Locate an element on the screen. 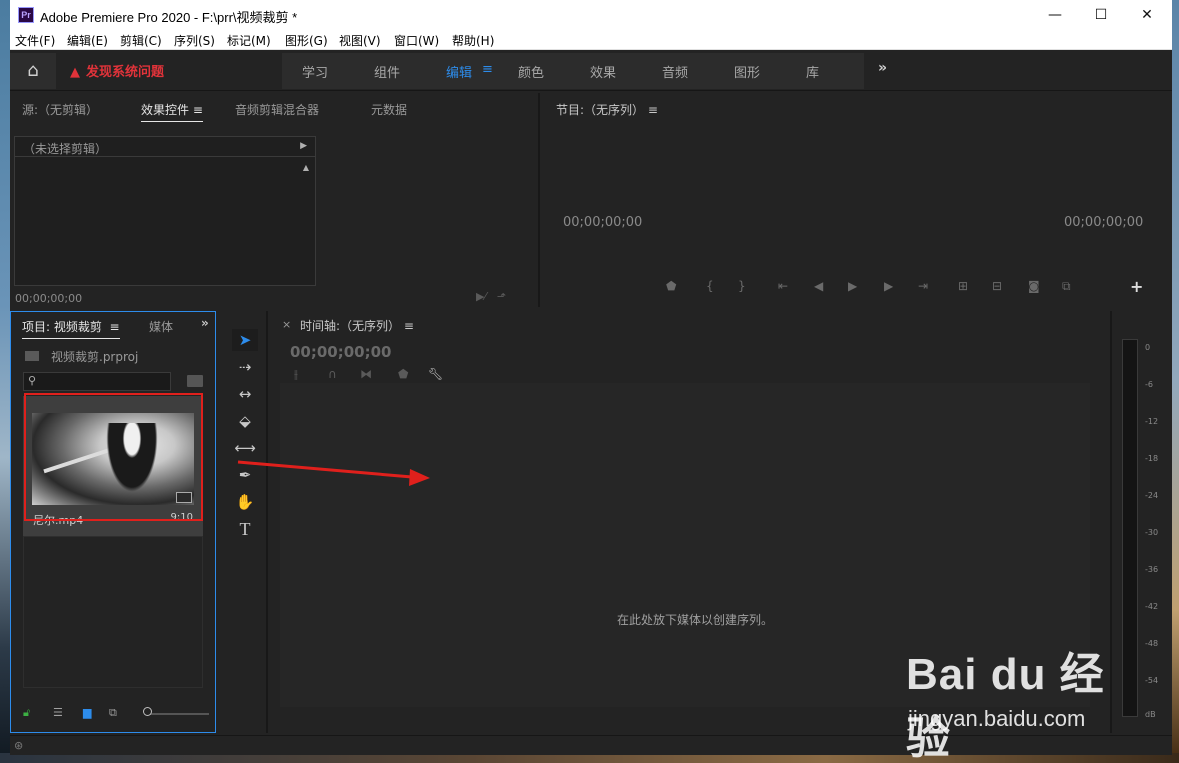 The height and width of the screenshot is (763, 1179). workspace-tab-assembly: 组件 is located at coordinates (387, 71).